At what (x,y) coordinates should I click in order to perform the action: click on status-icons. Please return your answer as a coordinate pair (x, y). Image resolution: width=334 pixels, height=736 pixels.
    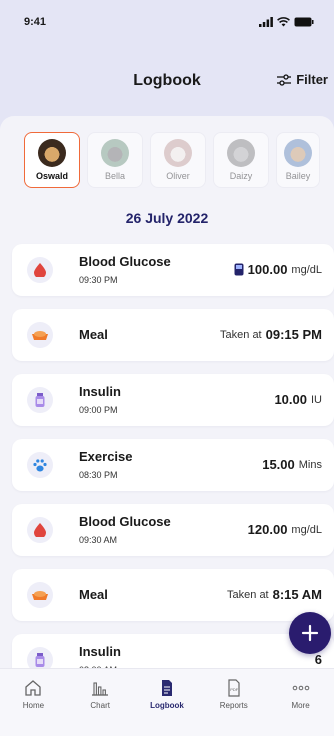
    Looking at the image, I should click on (286, 22).